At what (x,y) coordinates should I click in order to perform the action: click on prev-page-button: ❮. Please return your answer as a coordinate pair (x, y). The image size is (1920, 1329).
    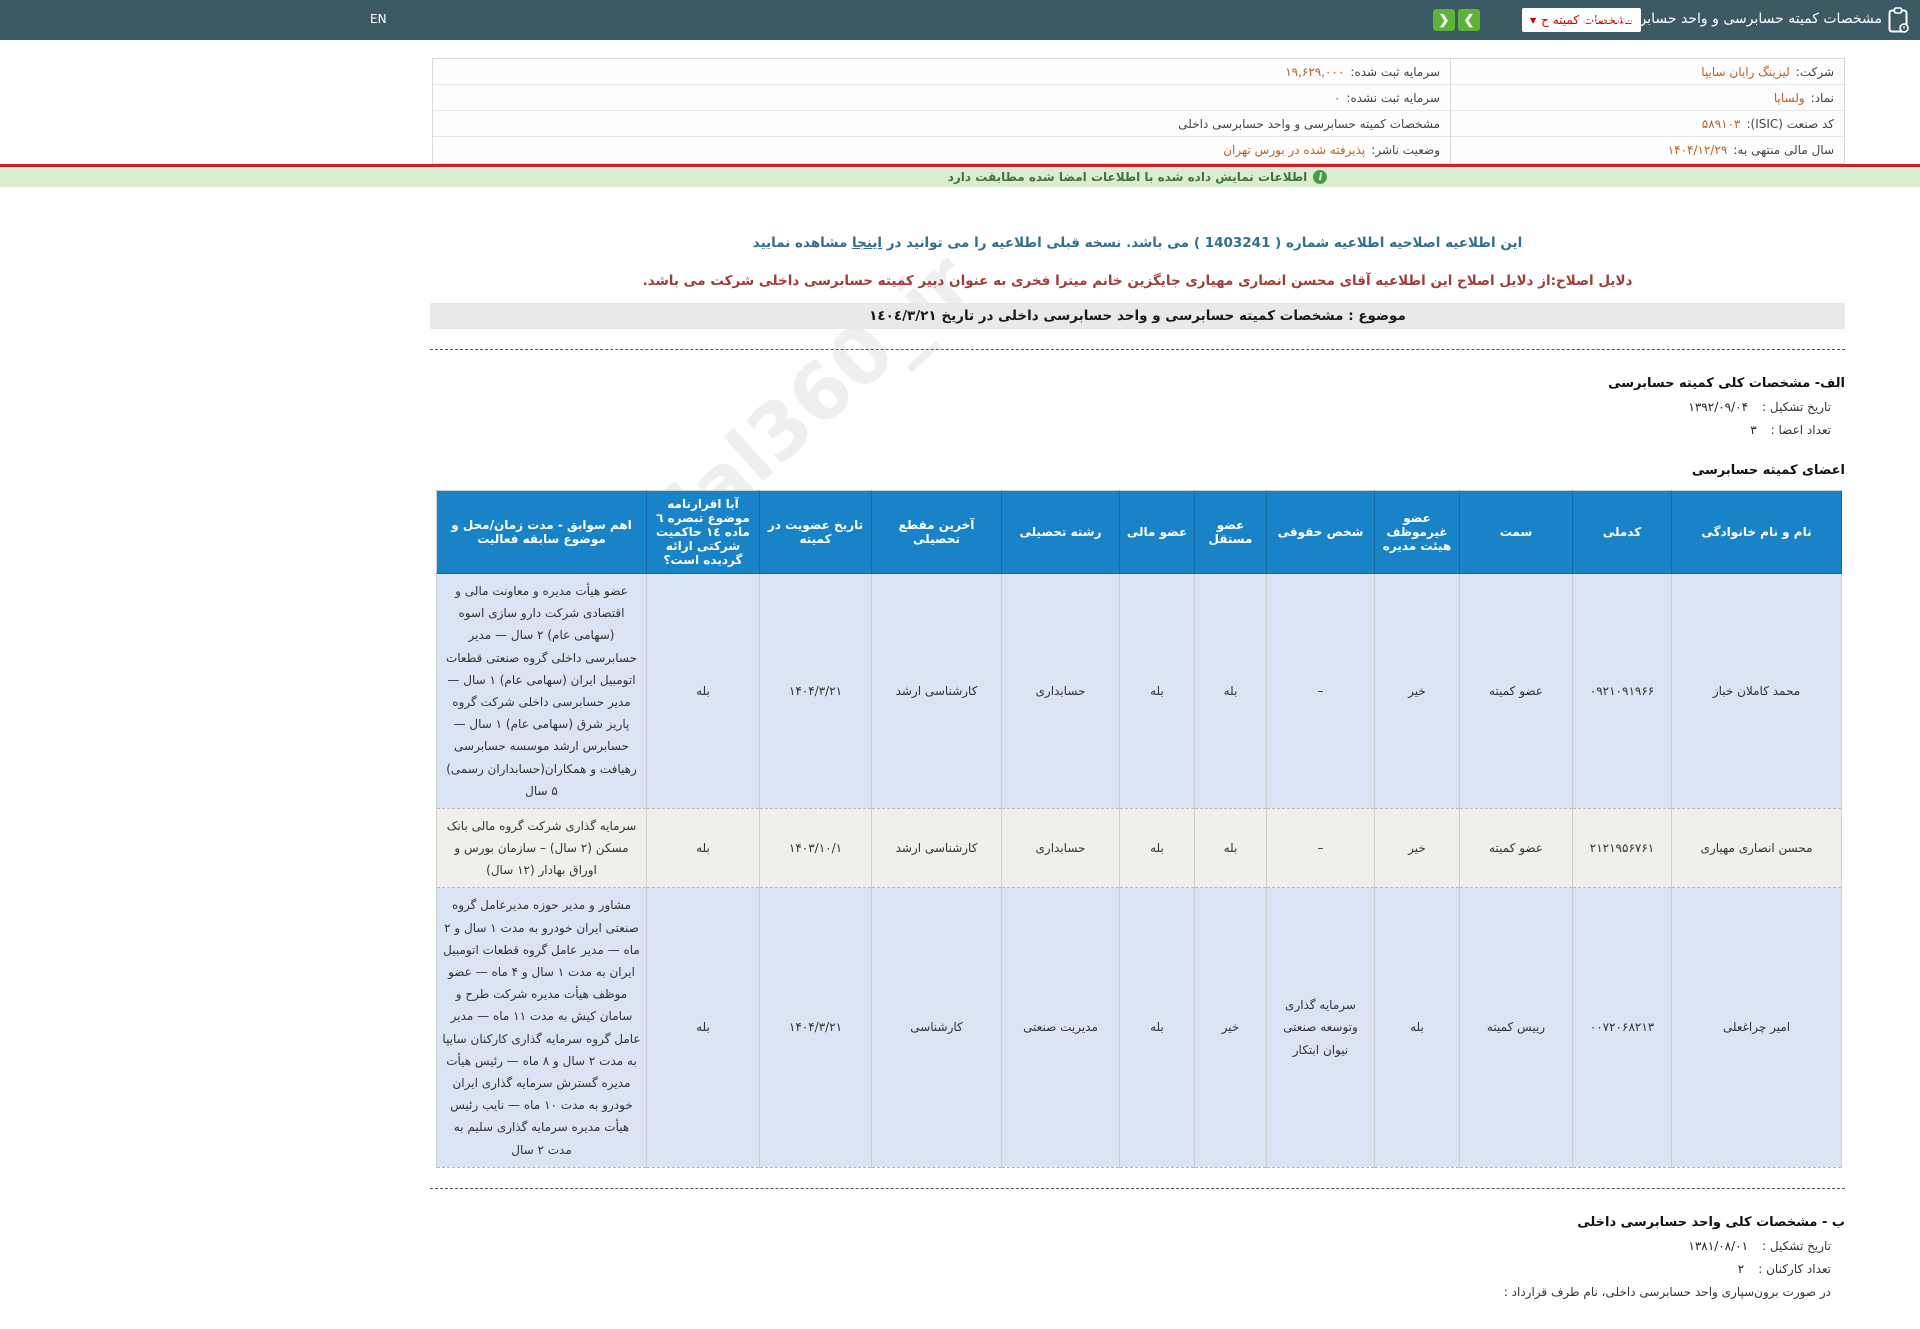
    Looking at the image, I should click on (1444, 20).